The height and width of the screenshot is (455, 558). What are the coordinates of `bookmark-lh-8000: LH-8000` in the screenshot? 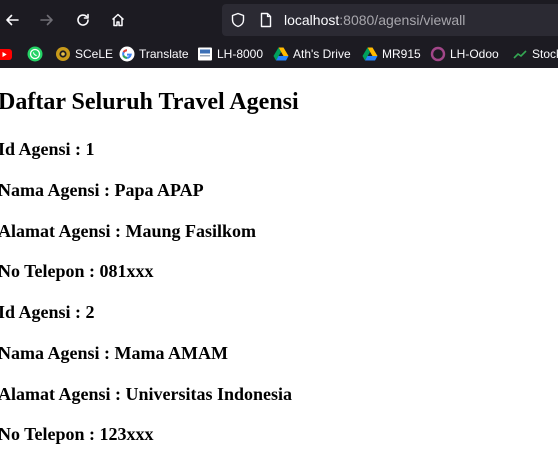 It's located at (230, 54).